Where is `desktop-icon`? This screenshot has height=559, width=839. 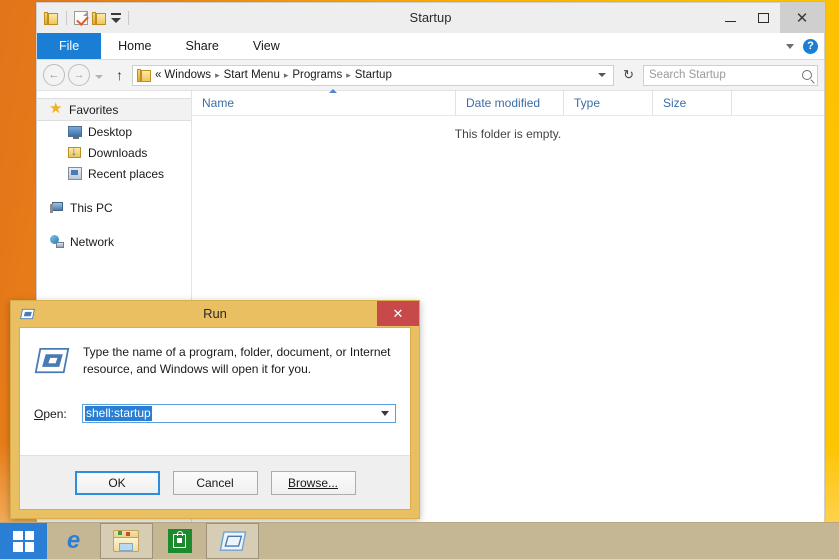 desktop-icon is located at coordinates (75, 132).